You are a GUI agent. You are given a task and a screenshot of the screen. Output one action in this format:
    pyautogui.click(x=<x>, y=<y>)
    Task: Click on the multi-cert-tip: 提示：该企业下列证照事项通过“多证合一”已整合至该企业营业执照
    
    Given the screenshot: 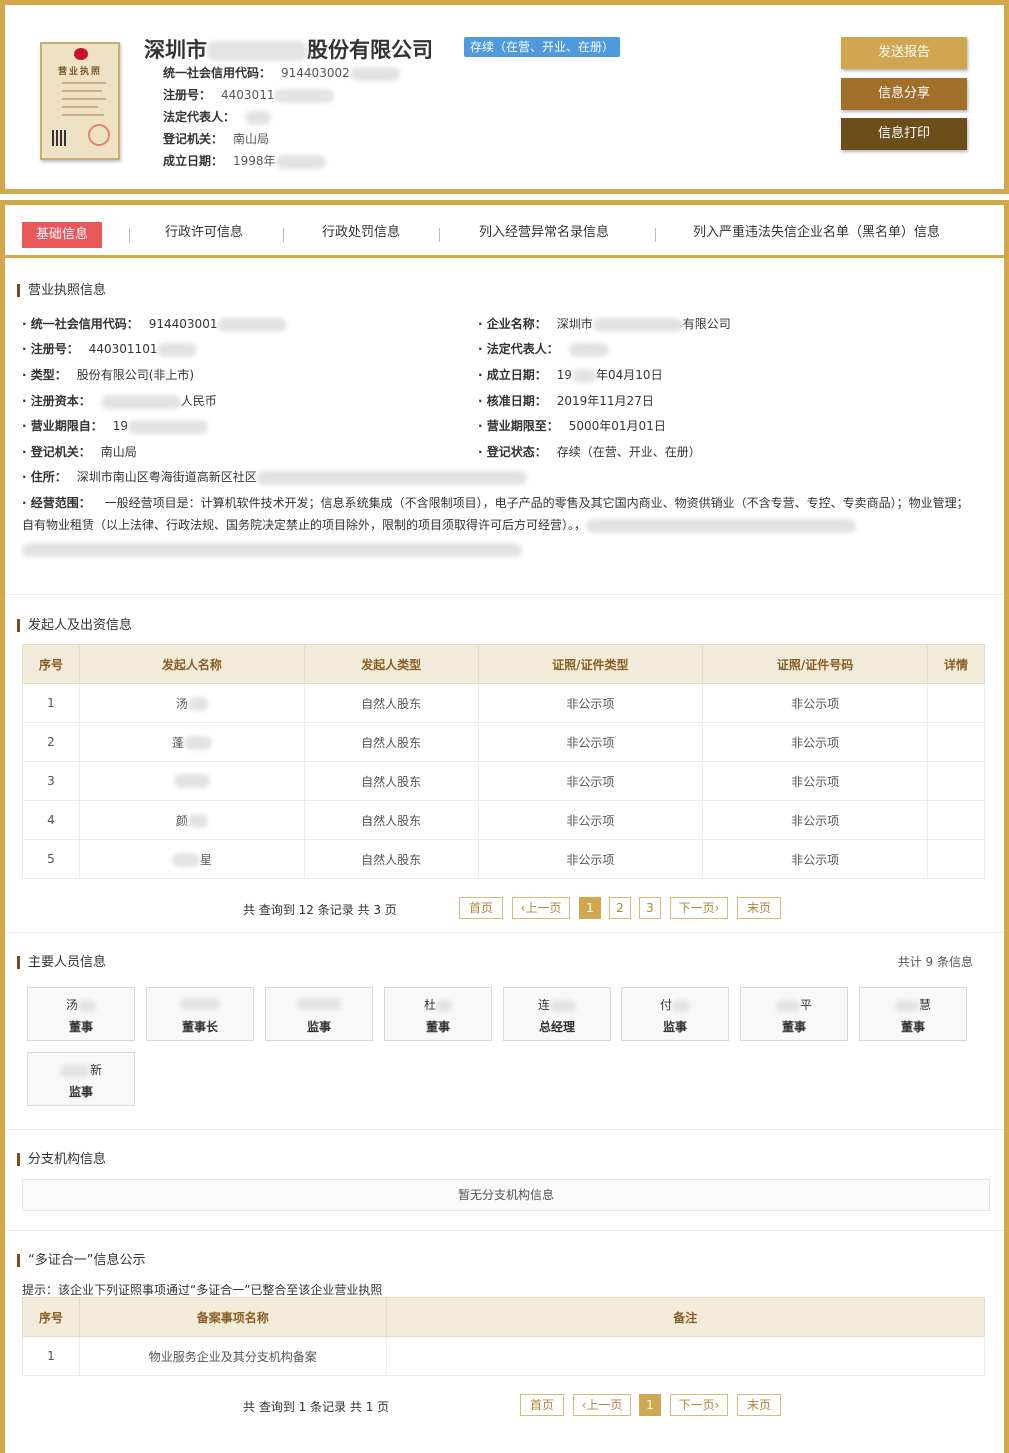 What is the action you would take?
    pyautogui.click(x=202, y=1290)
    